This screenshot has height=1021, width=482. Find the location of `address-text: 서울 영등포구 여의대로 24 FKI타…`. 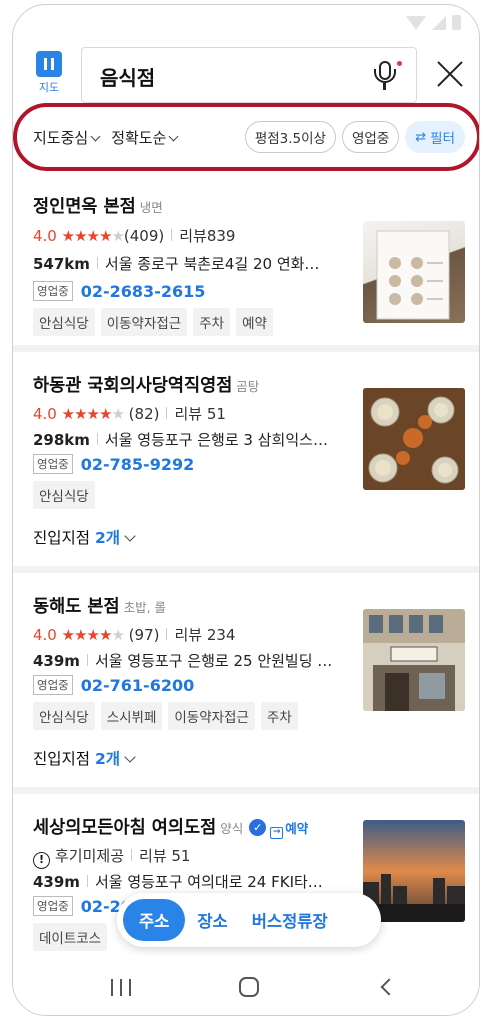

address-text: 서울 영등포구 여의대로 24 FKI타… is located at coordinates (208, 882).